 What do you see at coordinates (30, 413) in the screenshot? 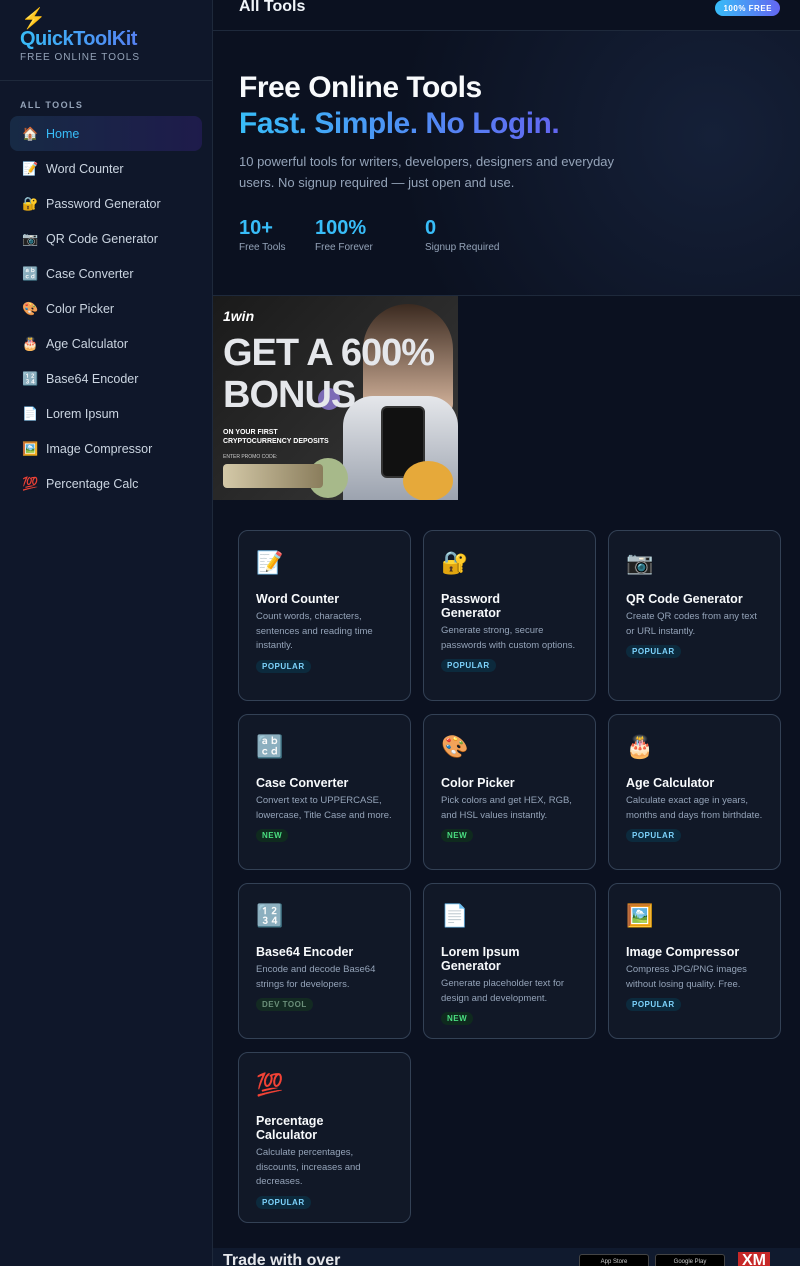
I see `page-icon: 📄` at bounding box center [30, 413].